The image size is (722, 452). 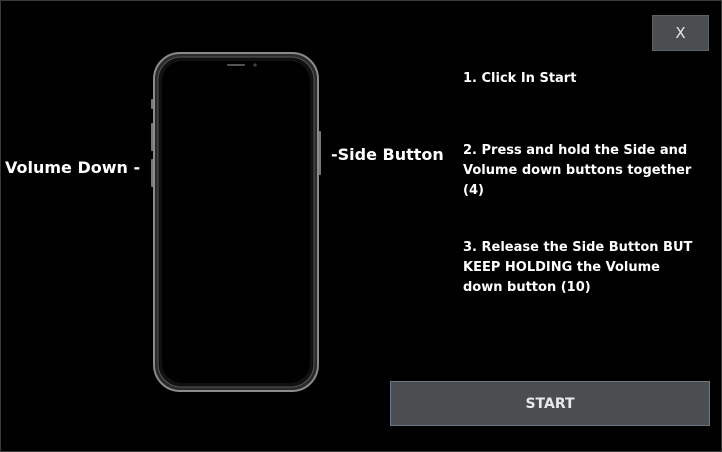 I want to click on side-button-label: -Side Button, so click(x=387, y=154).